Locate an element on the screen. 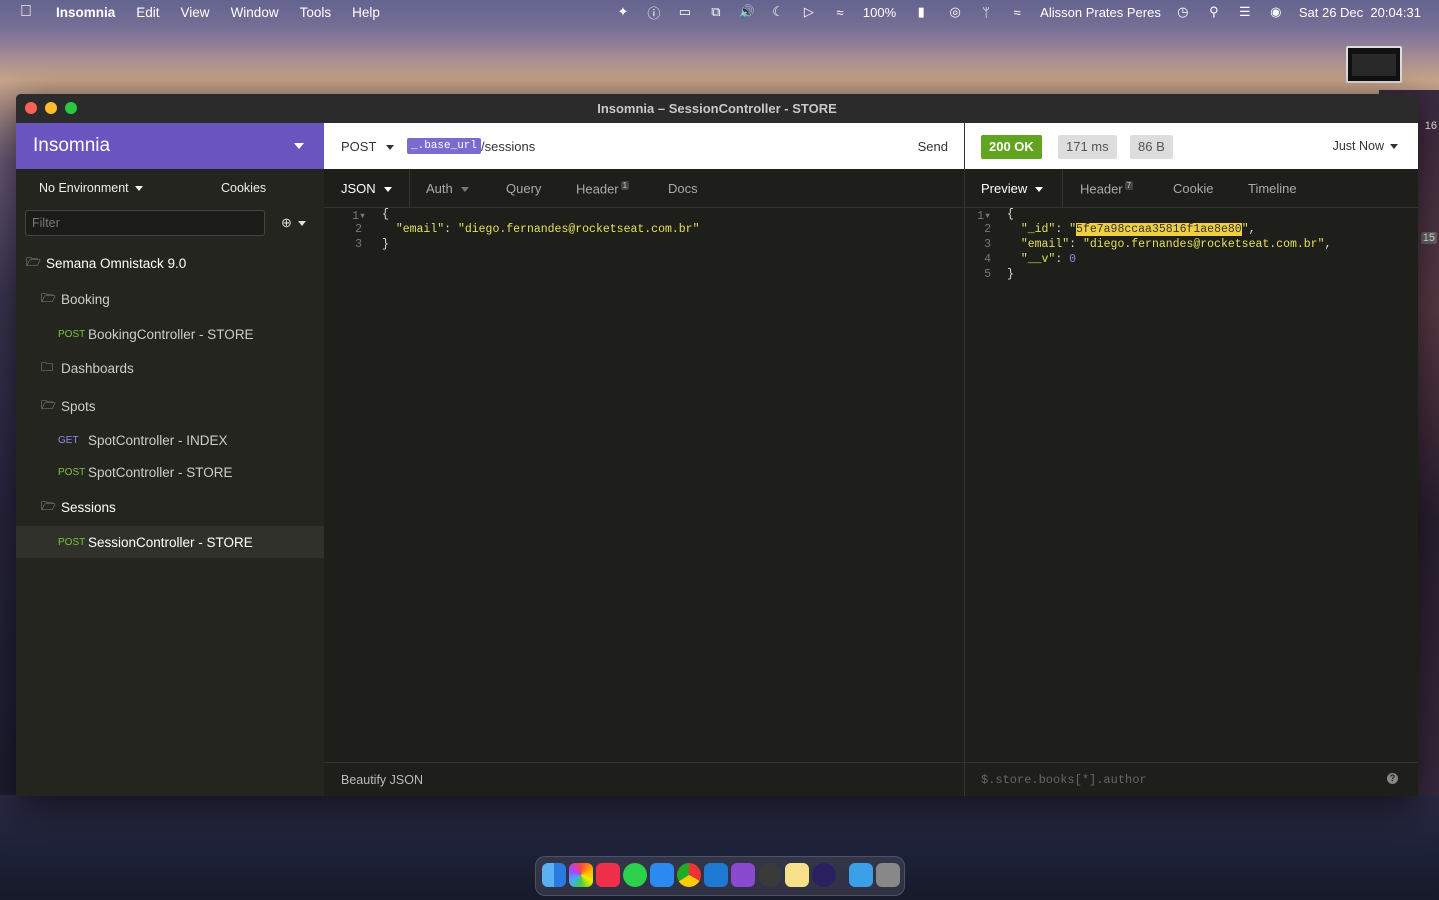 The width and height of the screenshot is (1439, 900). airdrop-icon: ◎ is located at coordinates (955, 11).